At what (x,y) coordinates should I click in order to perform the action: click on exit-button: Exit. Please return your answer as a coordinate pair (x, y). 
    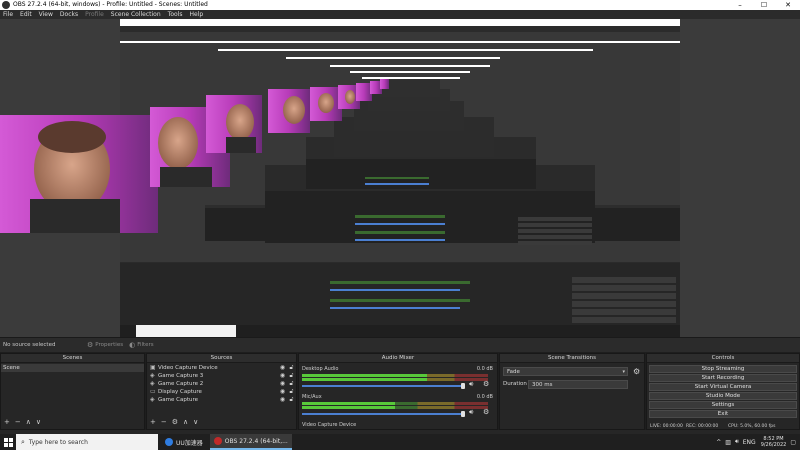
    Looking at the image, I should click on (723, 414).